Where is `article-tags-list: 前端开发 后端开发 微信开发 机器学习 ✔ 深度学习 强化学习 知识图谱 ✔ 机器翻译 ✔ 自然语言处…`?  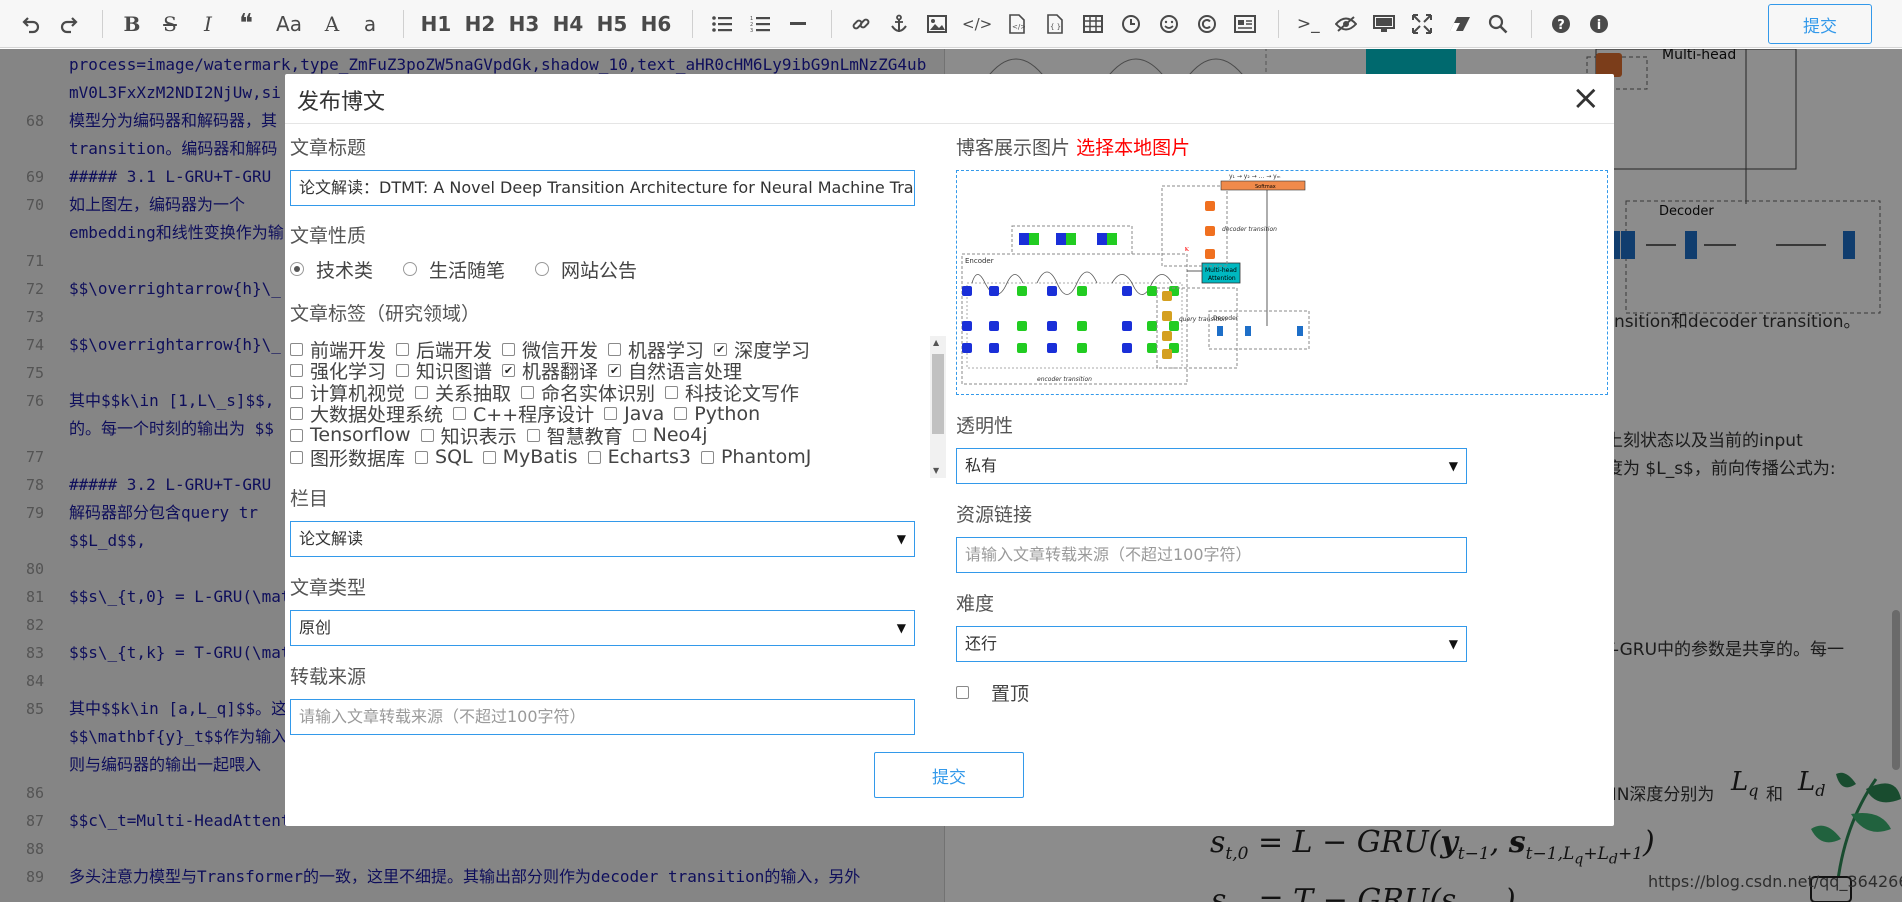
article-tags-list: 前端开发 后端开发 微信开发 机器学习 ✔ 深度学习 强化学习 知识图谱 ✔ 机器翻译 ✔ 自然语言处… is located at coordinates (550, 407).